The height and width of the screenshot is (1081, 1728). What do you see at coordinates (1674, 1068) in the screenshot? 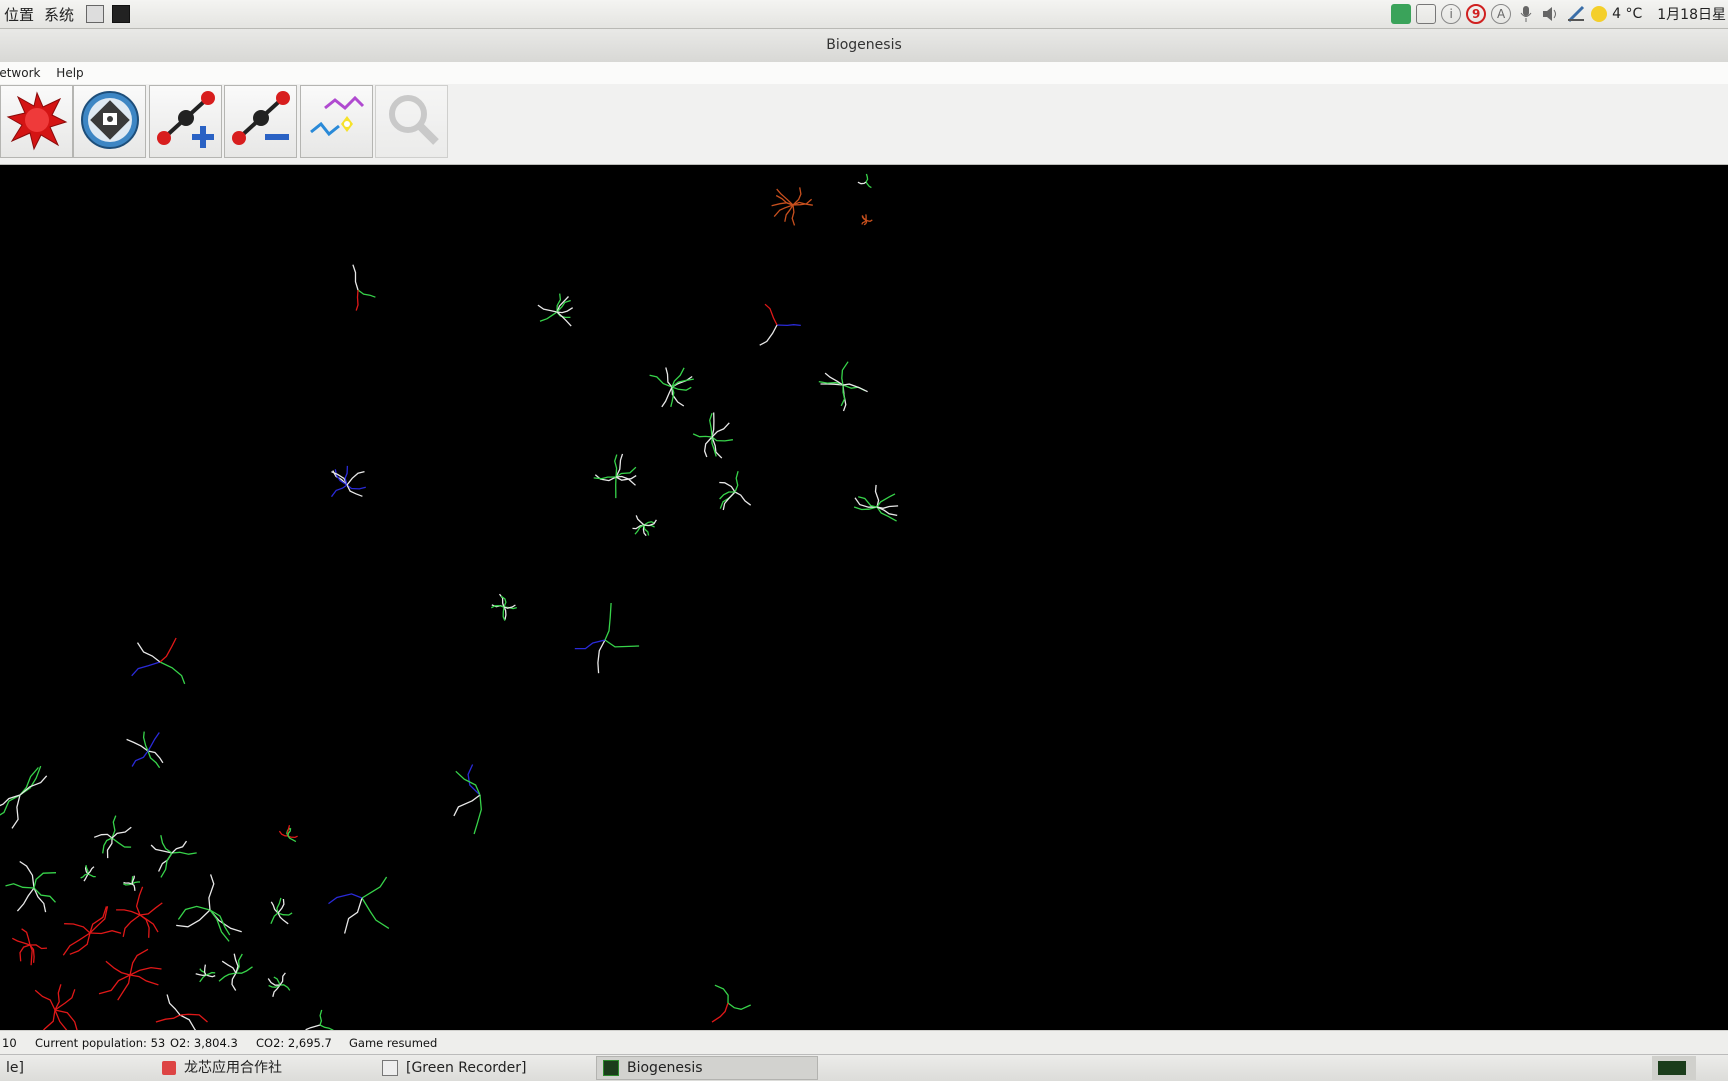
I see `show-desktop-button` at bounding box center [1674, 1068].